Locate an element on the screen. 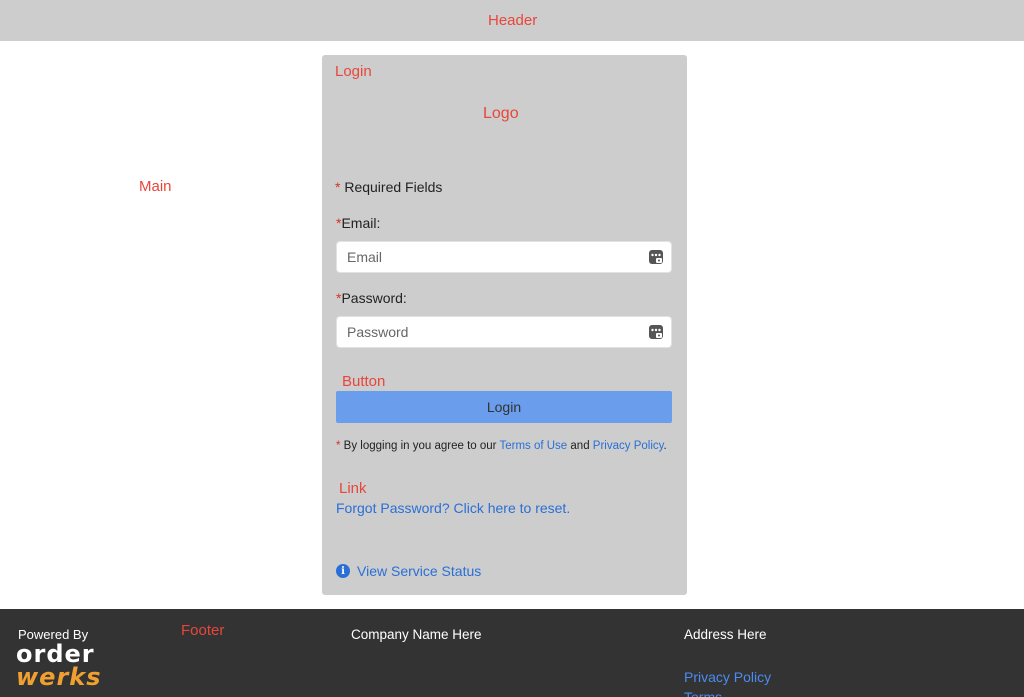 The image size is (1024, 697). password-input is located at coordinates (492, 332).